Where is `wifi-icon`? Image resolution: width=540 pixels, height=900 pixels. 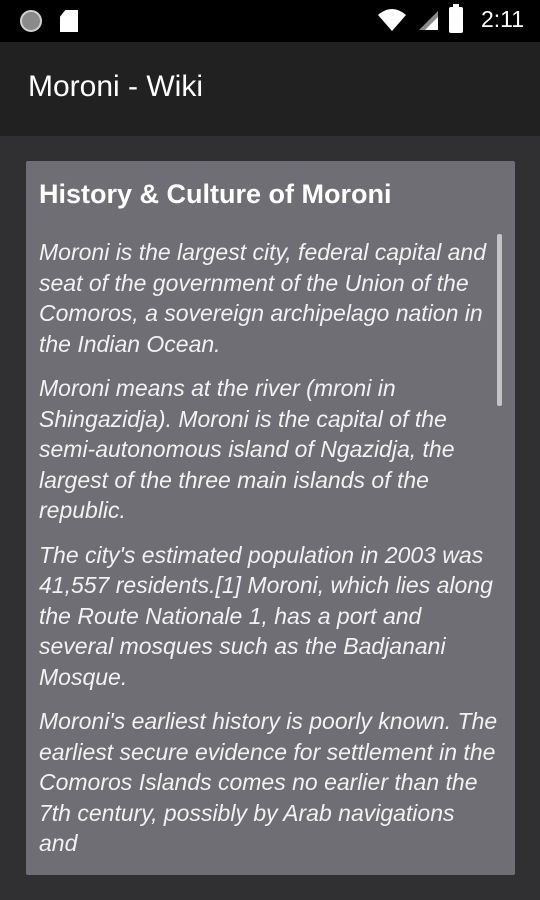
wifi-icon is located at coordinates (391, 19).